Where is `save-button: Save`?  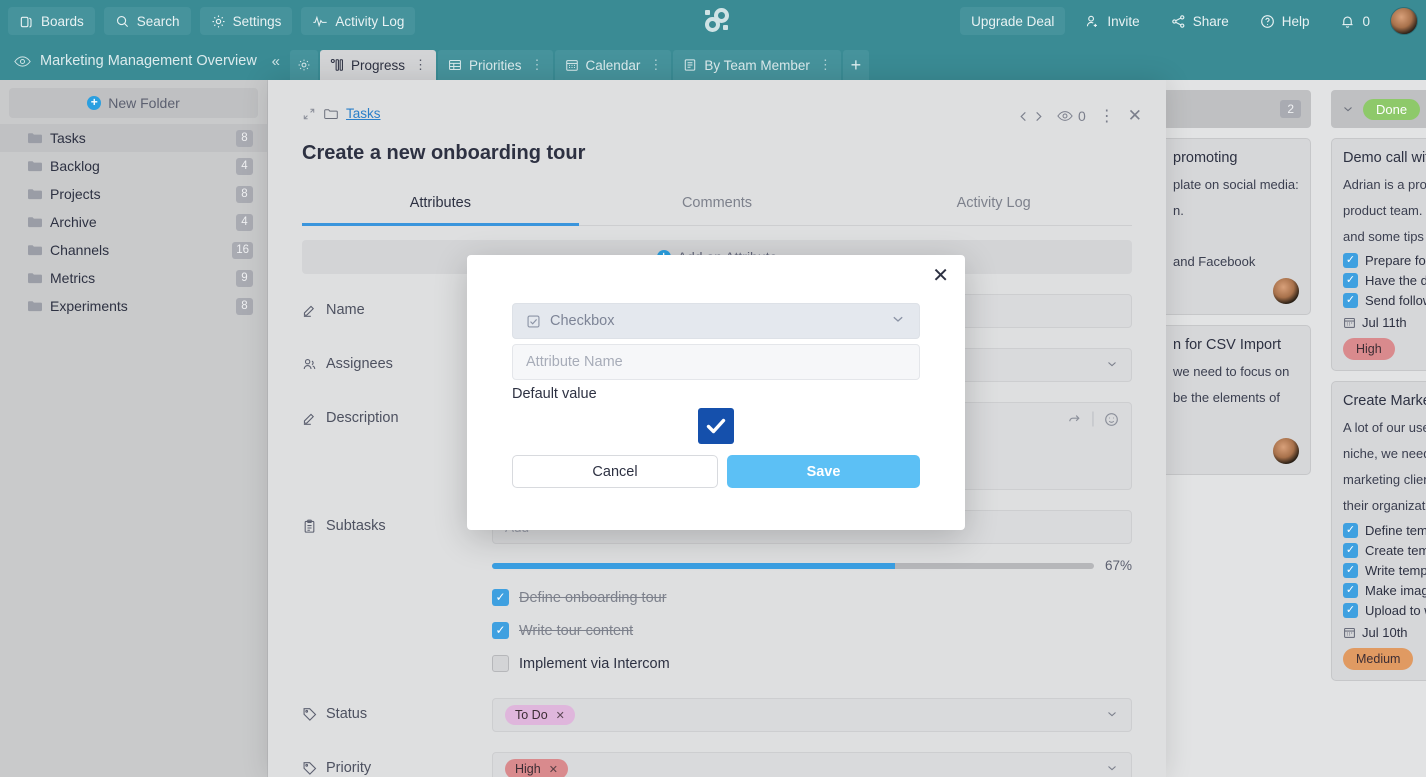
save-button: Save is located at coordinates (823, 471).